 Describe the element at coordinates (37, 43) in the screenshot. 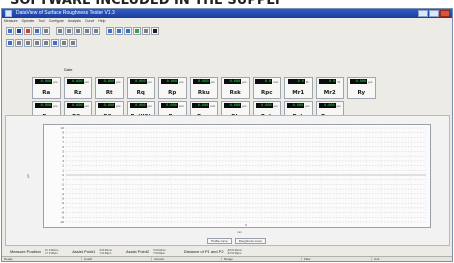

I see `page-icon` at that location.